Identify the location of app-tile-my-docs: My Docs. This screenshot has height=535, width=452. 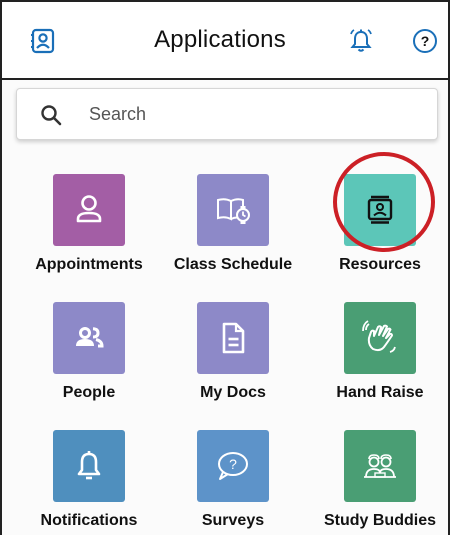
(233, 352).